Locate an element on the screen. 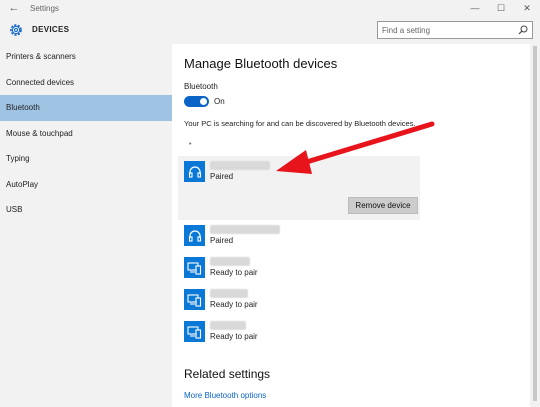 The height and width of the screenshot is (407, 540). search-box is located at coordinates (455, 30).